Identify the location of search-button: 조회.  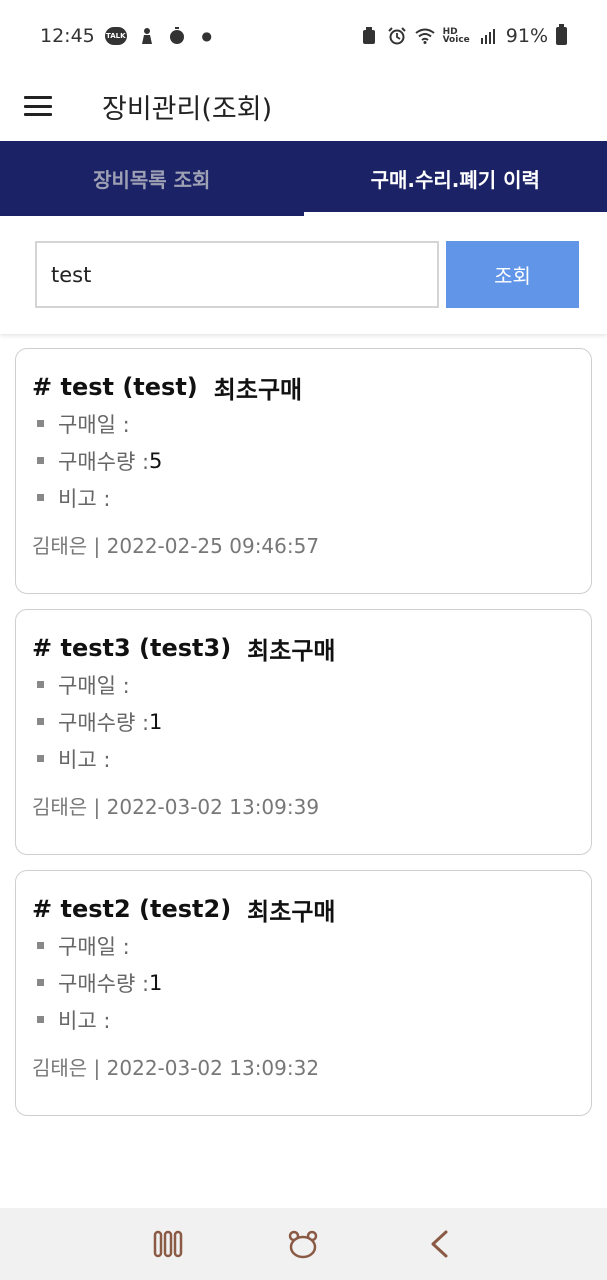
(512, 274).